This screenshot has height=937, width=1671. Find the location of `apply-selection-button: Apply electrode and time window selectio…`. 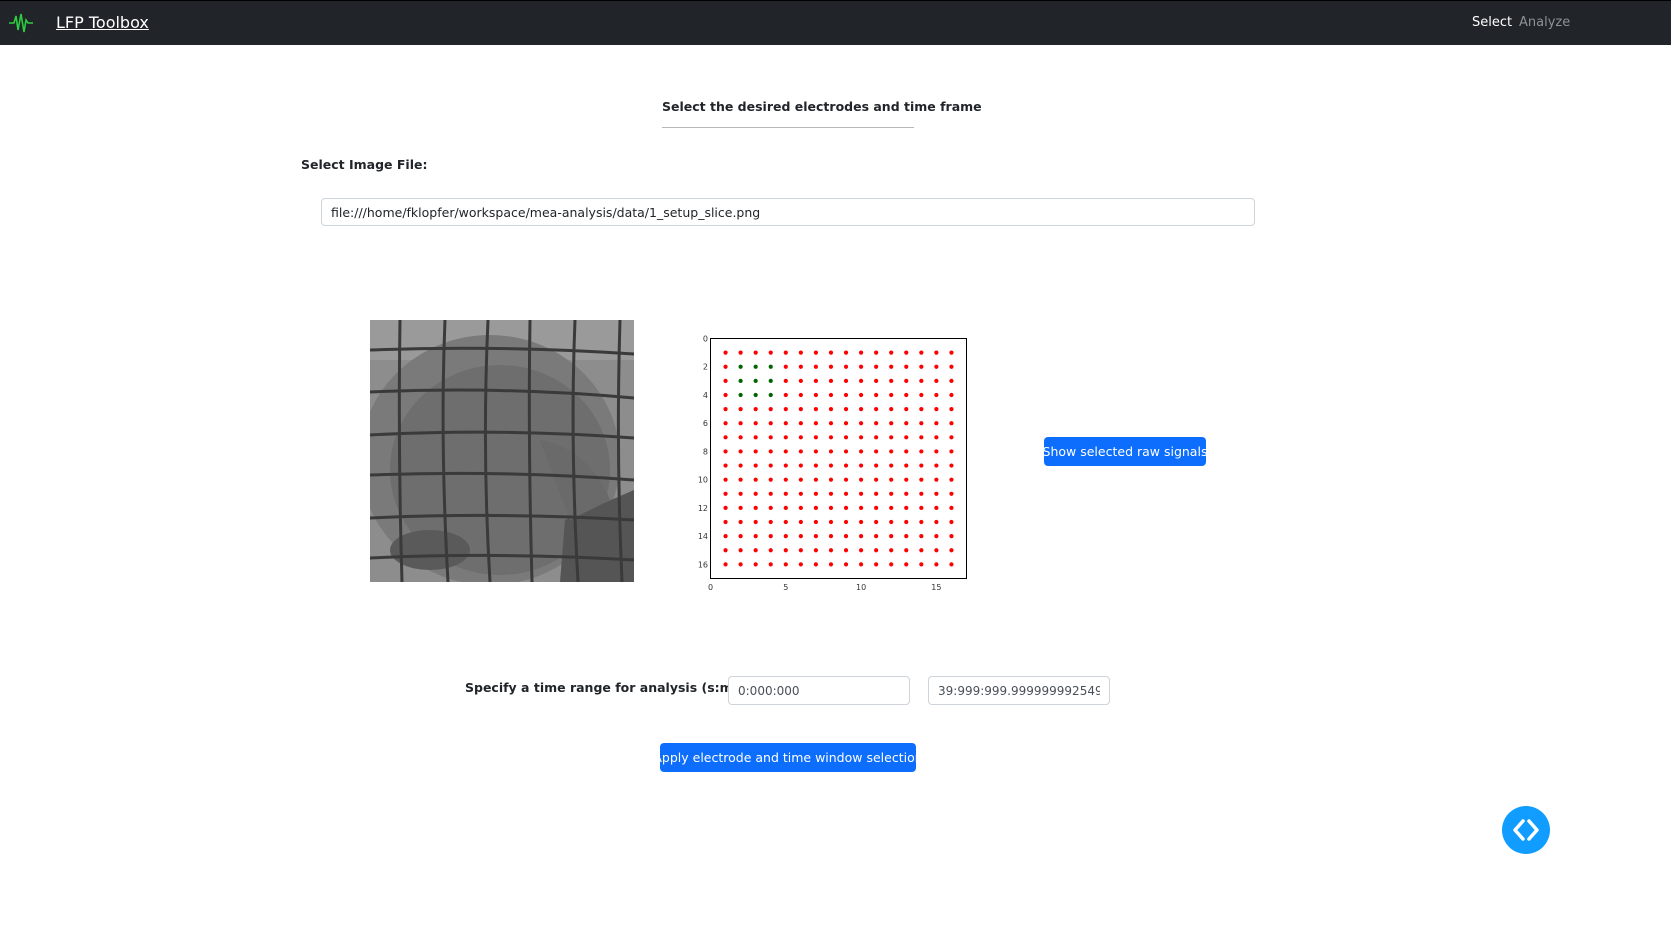

apply-selection-button: Apply electrode and time window selectio… is located at coordinates (788, 757).